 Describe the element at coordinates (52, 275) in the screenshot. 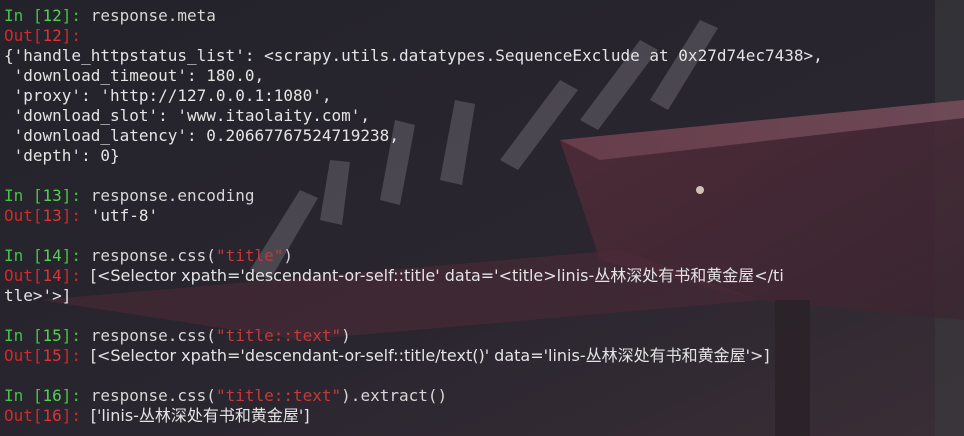

I see `output-prompt-number: 14` at that location.